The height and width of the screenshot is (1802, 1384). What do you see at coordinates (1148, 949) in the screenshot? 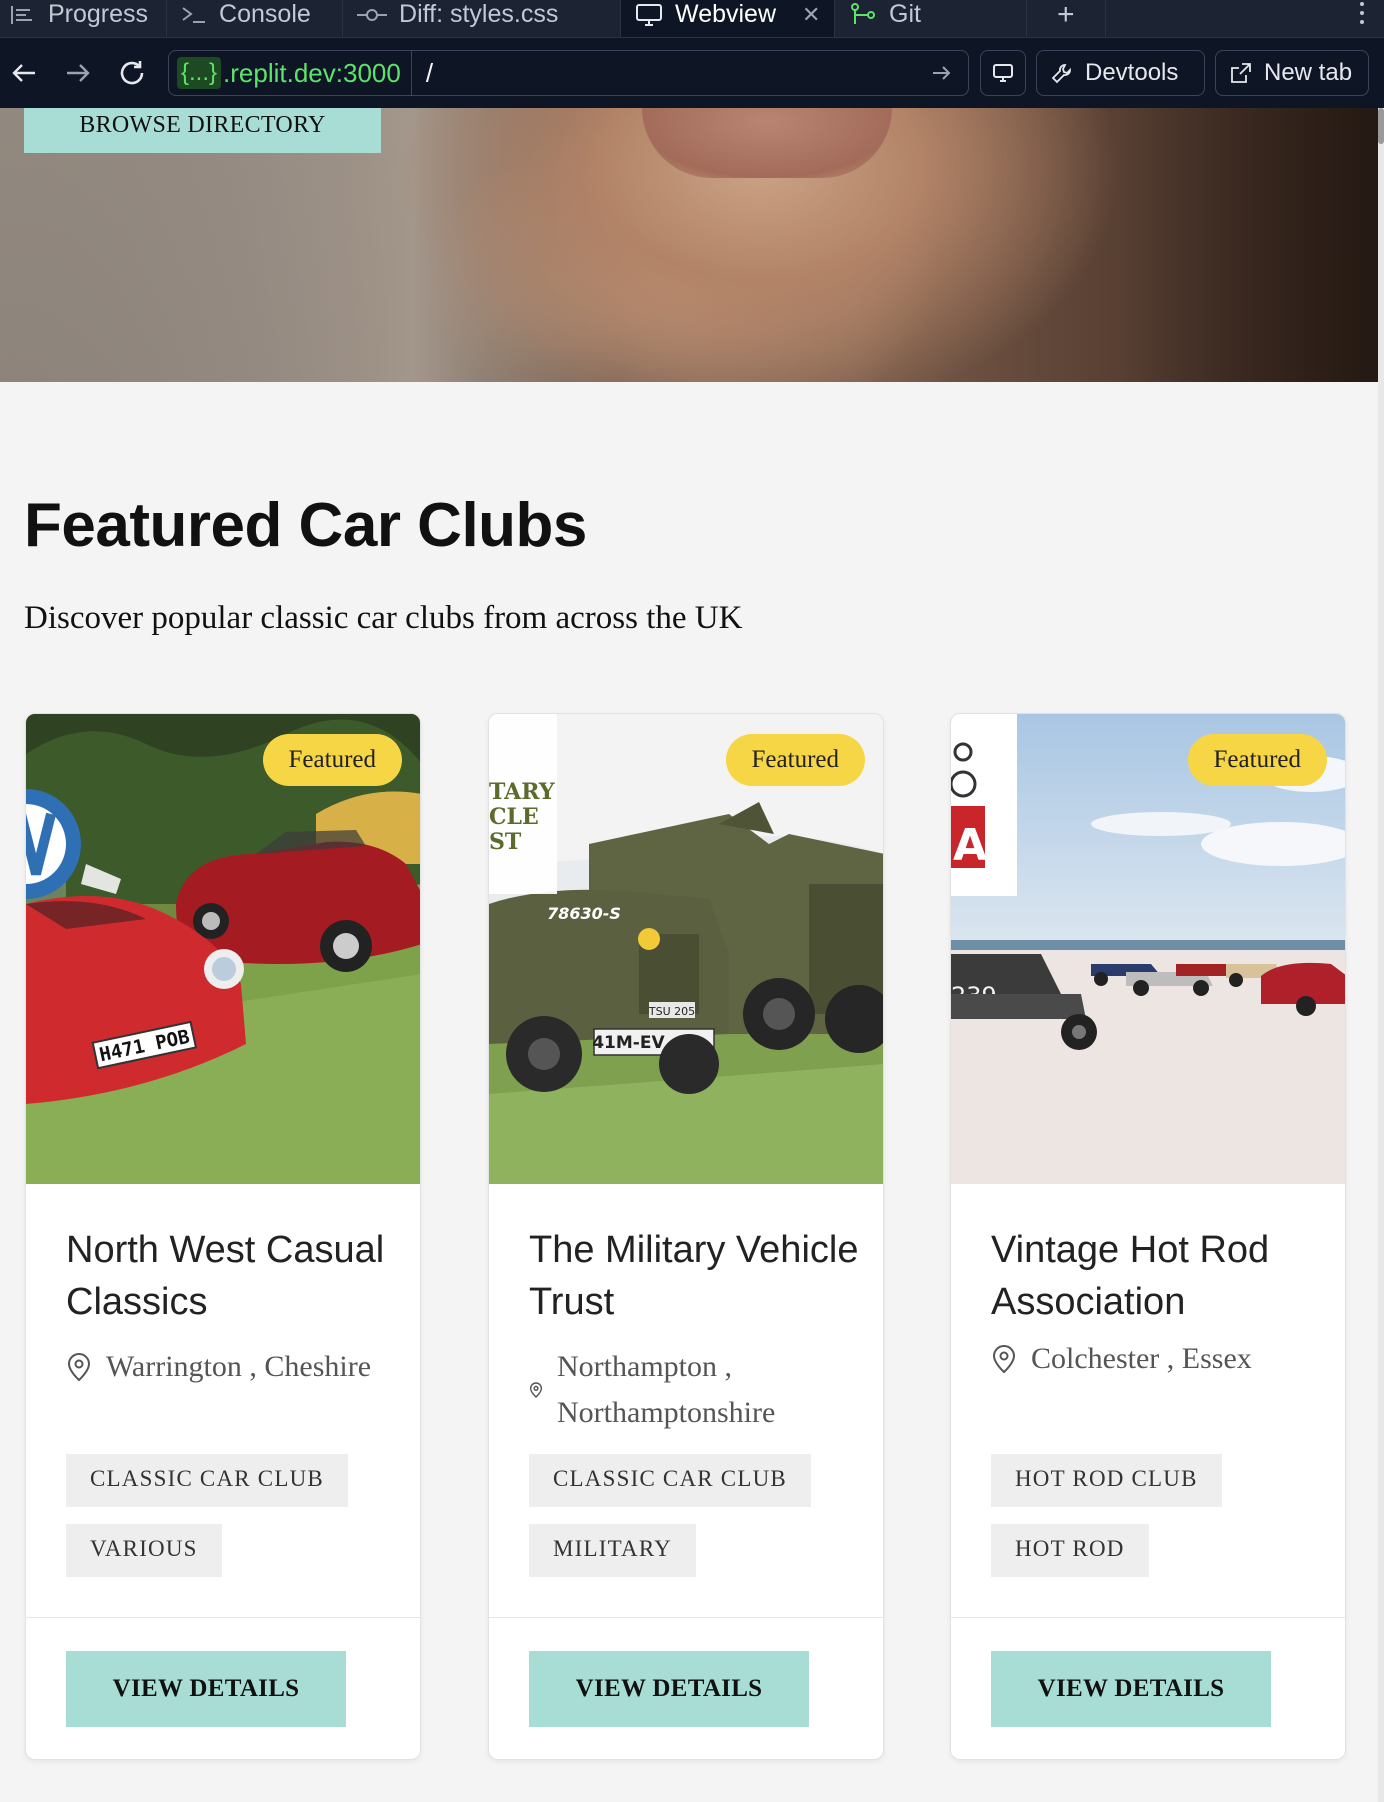
I see `club-image: 239 A Featured` at bounding box center [1148, 949].